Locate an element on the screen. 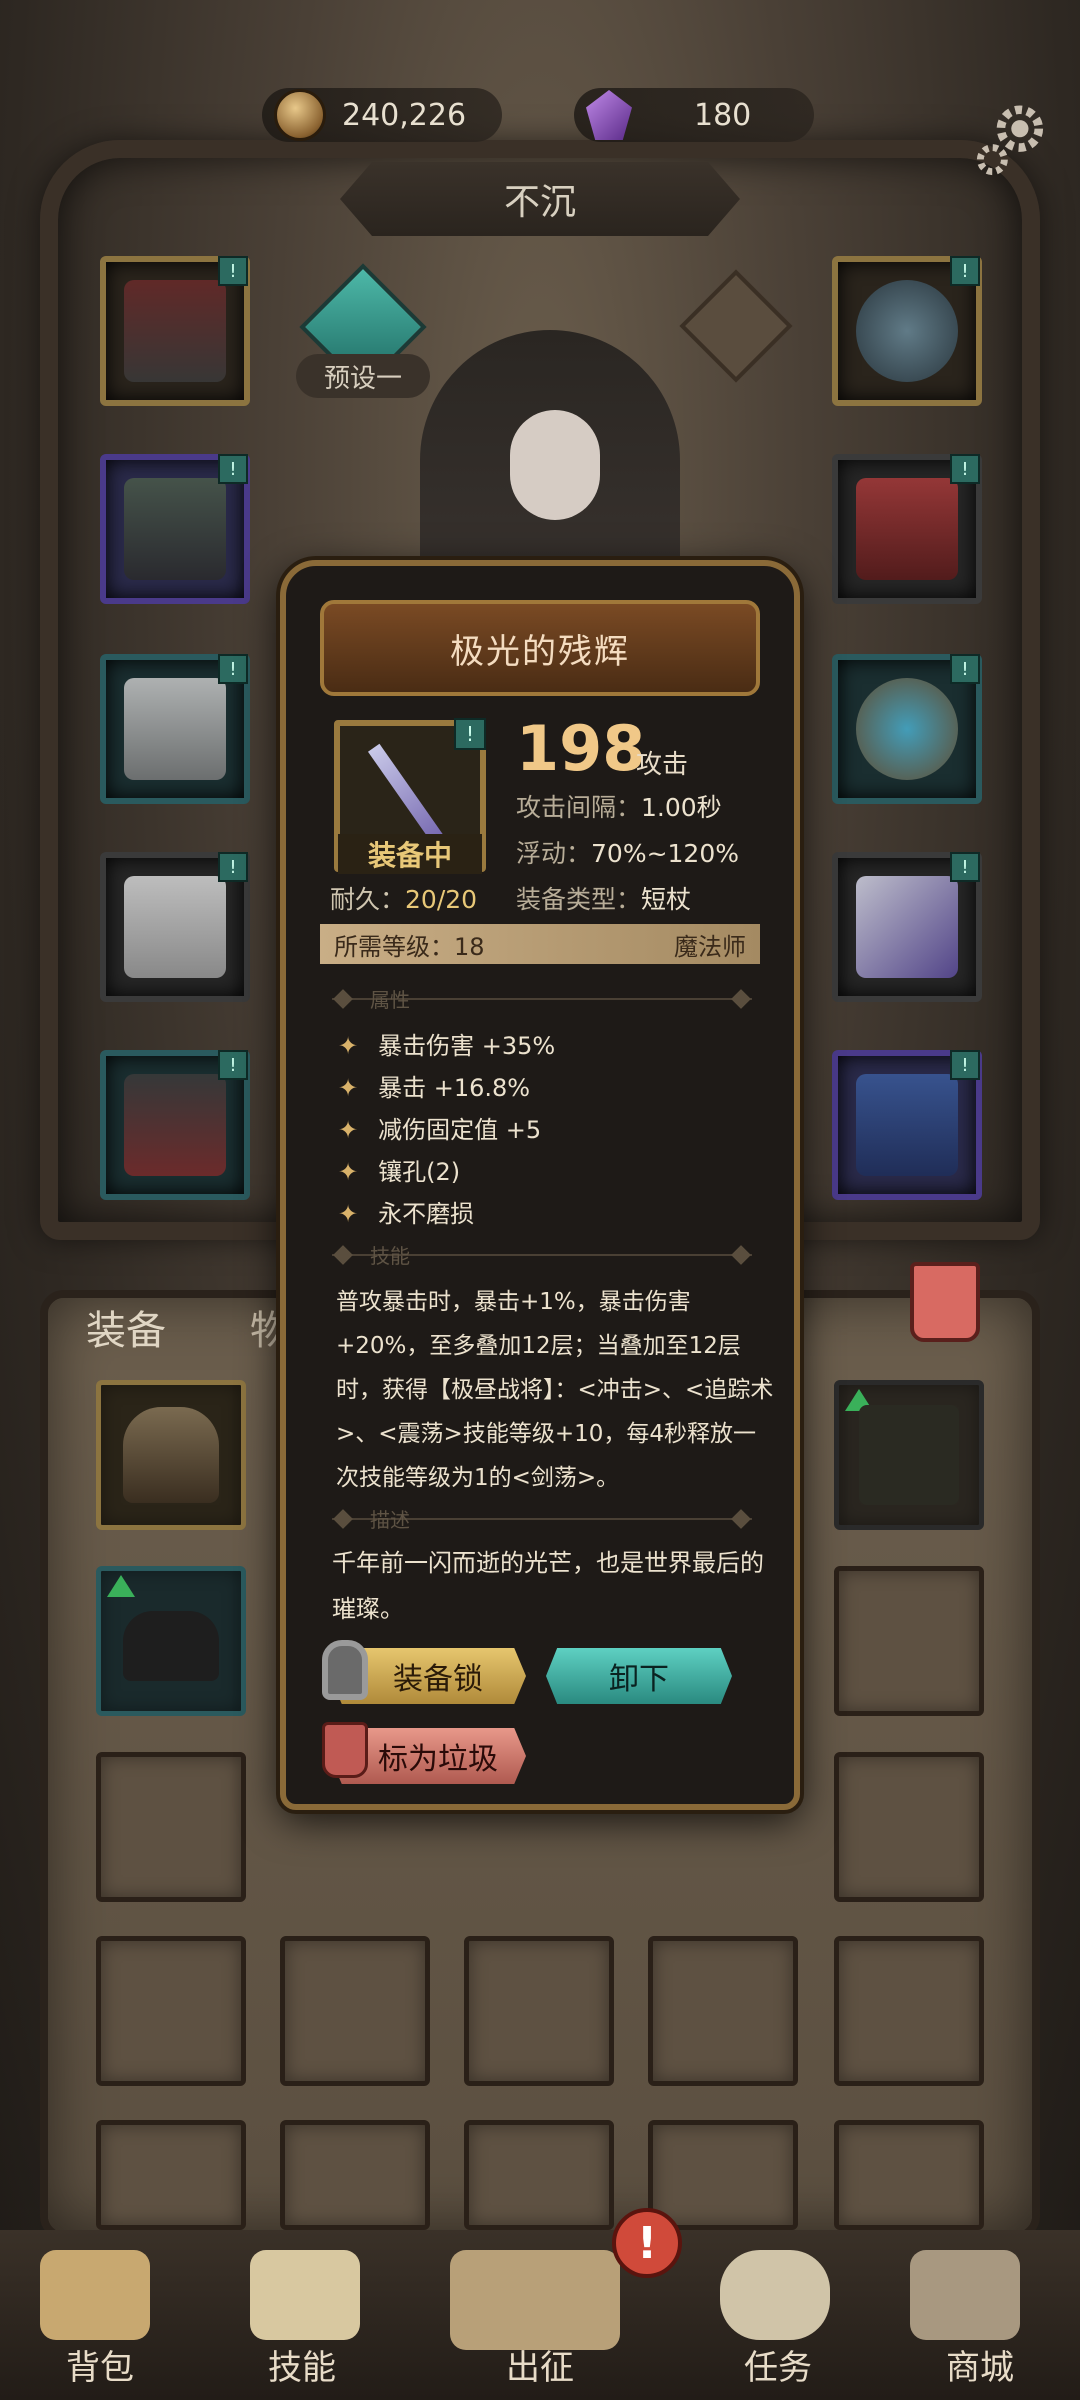 The width and height of the screenshot is (1080, 2400). item-name: 极光的残辉 is located at coordinates (540, 651).